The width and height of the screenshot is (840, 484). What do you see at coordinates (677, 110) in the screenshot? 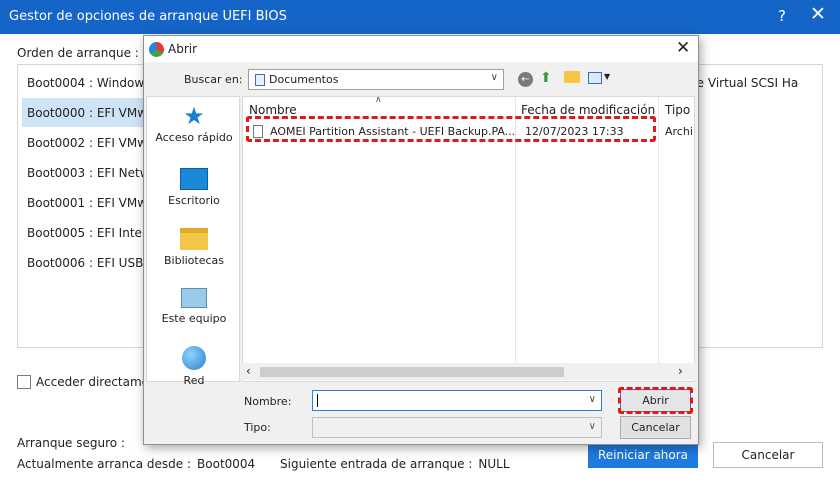
I see `column-header-type: Tipo` at bounding box center [677, 110].